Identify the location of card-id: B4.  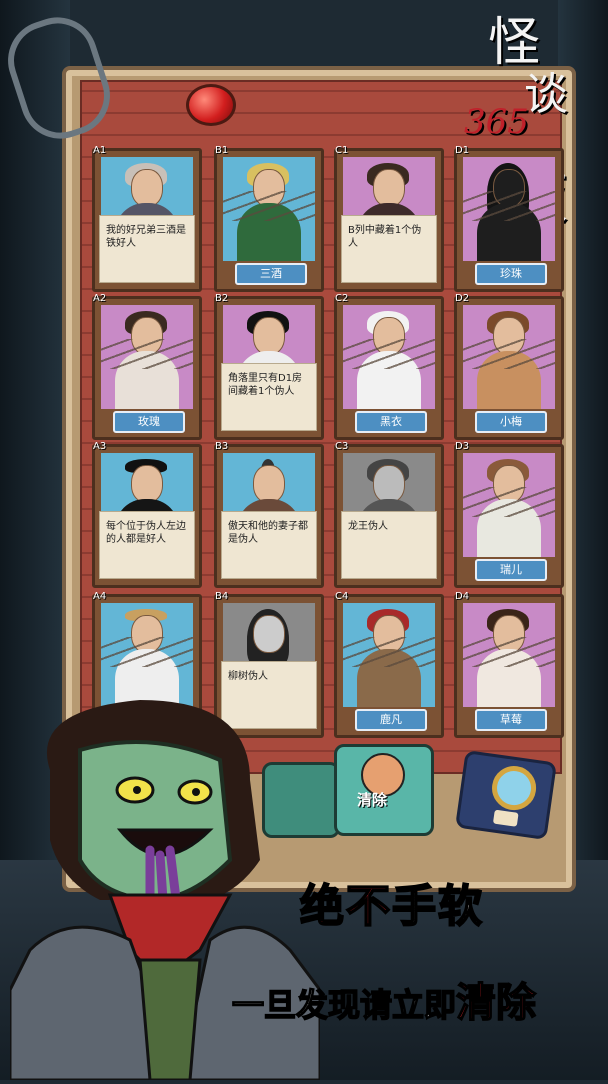
(222, 596).